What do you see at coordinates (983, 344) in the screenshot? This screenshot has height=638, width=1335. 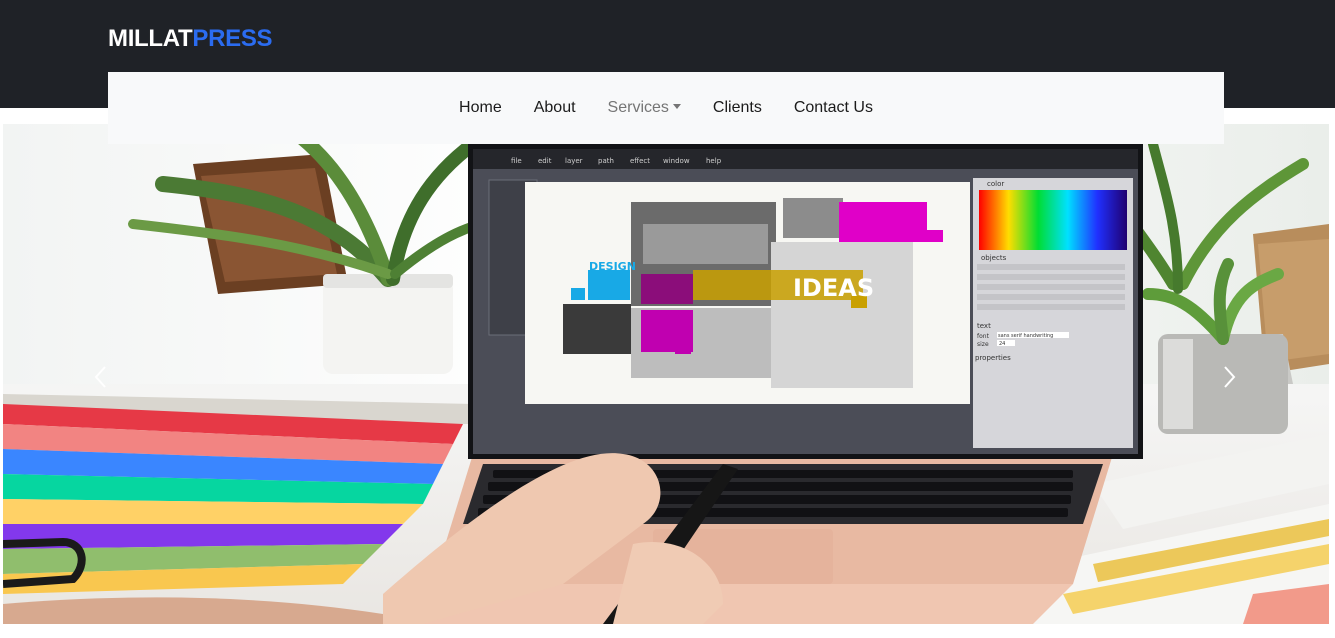 I see `size-label: size` at bounding box center [983, 344].